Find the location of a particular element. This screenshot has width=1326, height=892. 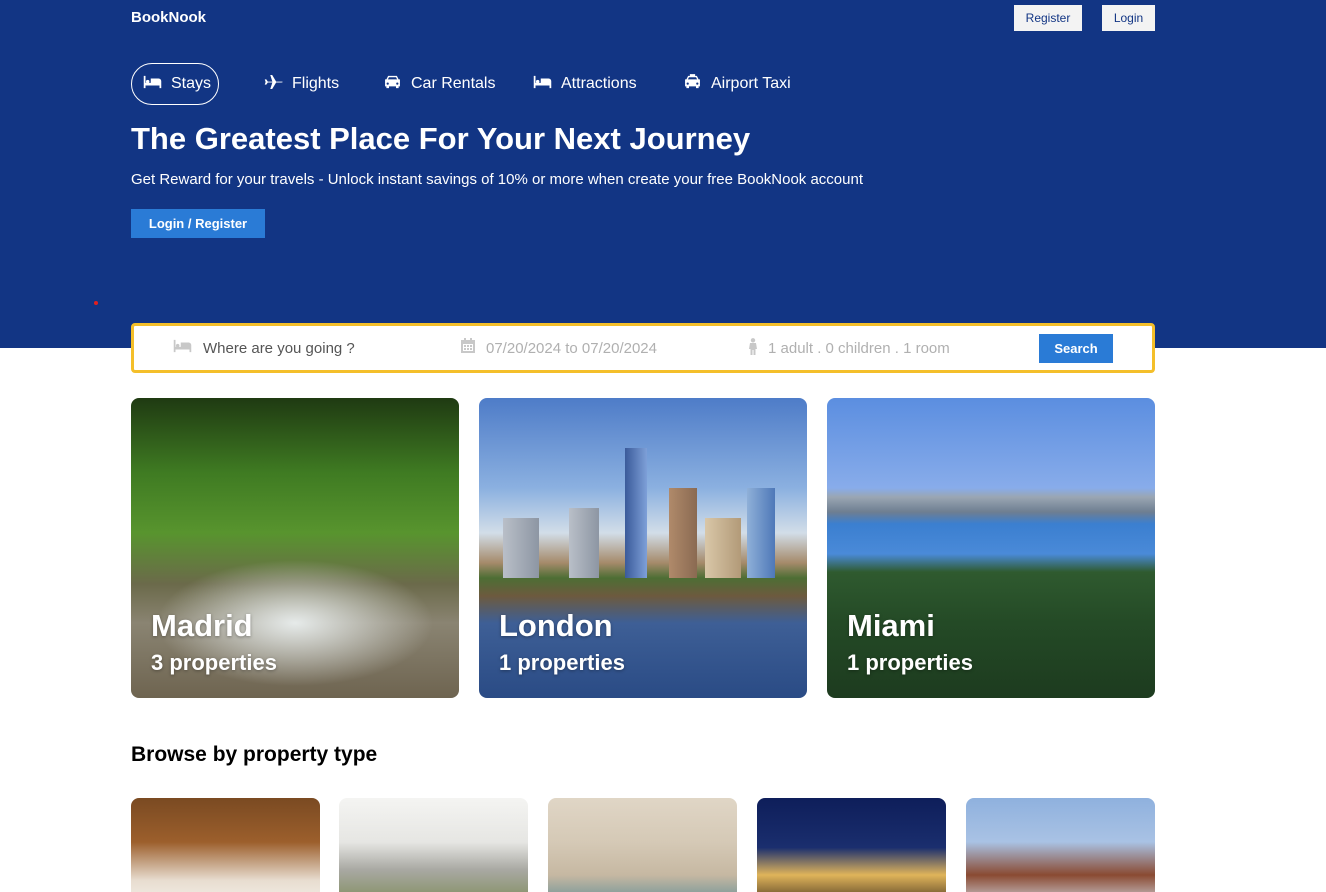

city-card-london: London 1 properties is located at coordinates (643, 548).